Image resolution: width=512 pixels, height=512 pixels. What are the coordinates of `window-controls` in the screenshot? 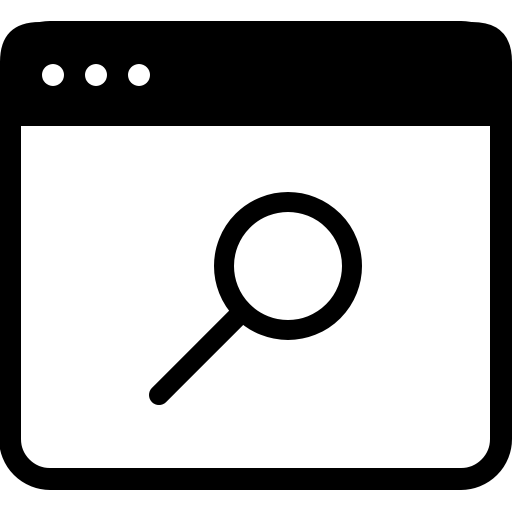 It's located at (96, 75).